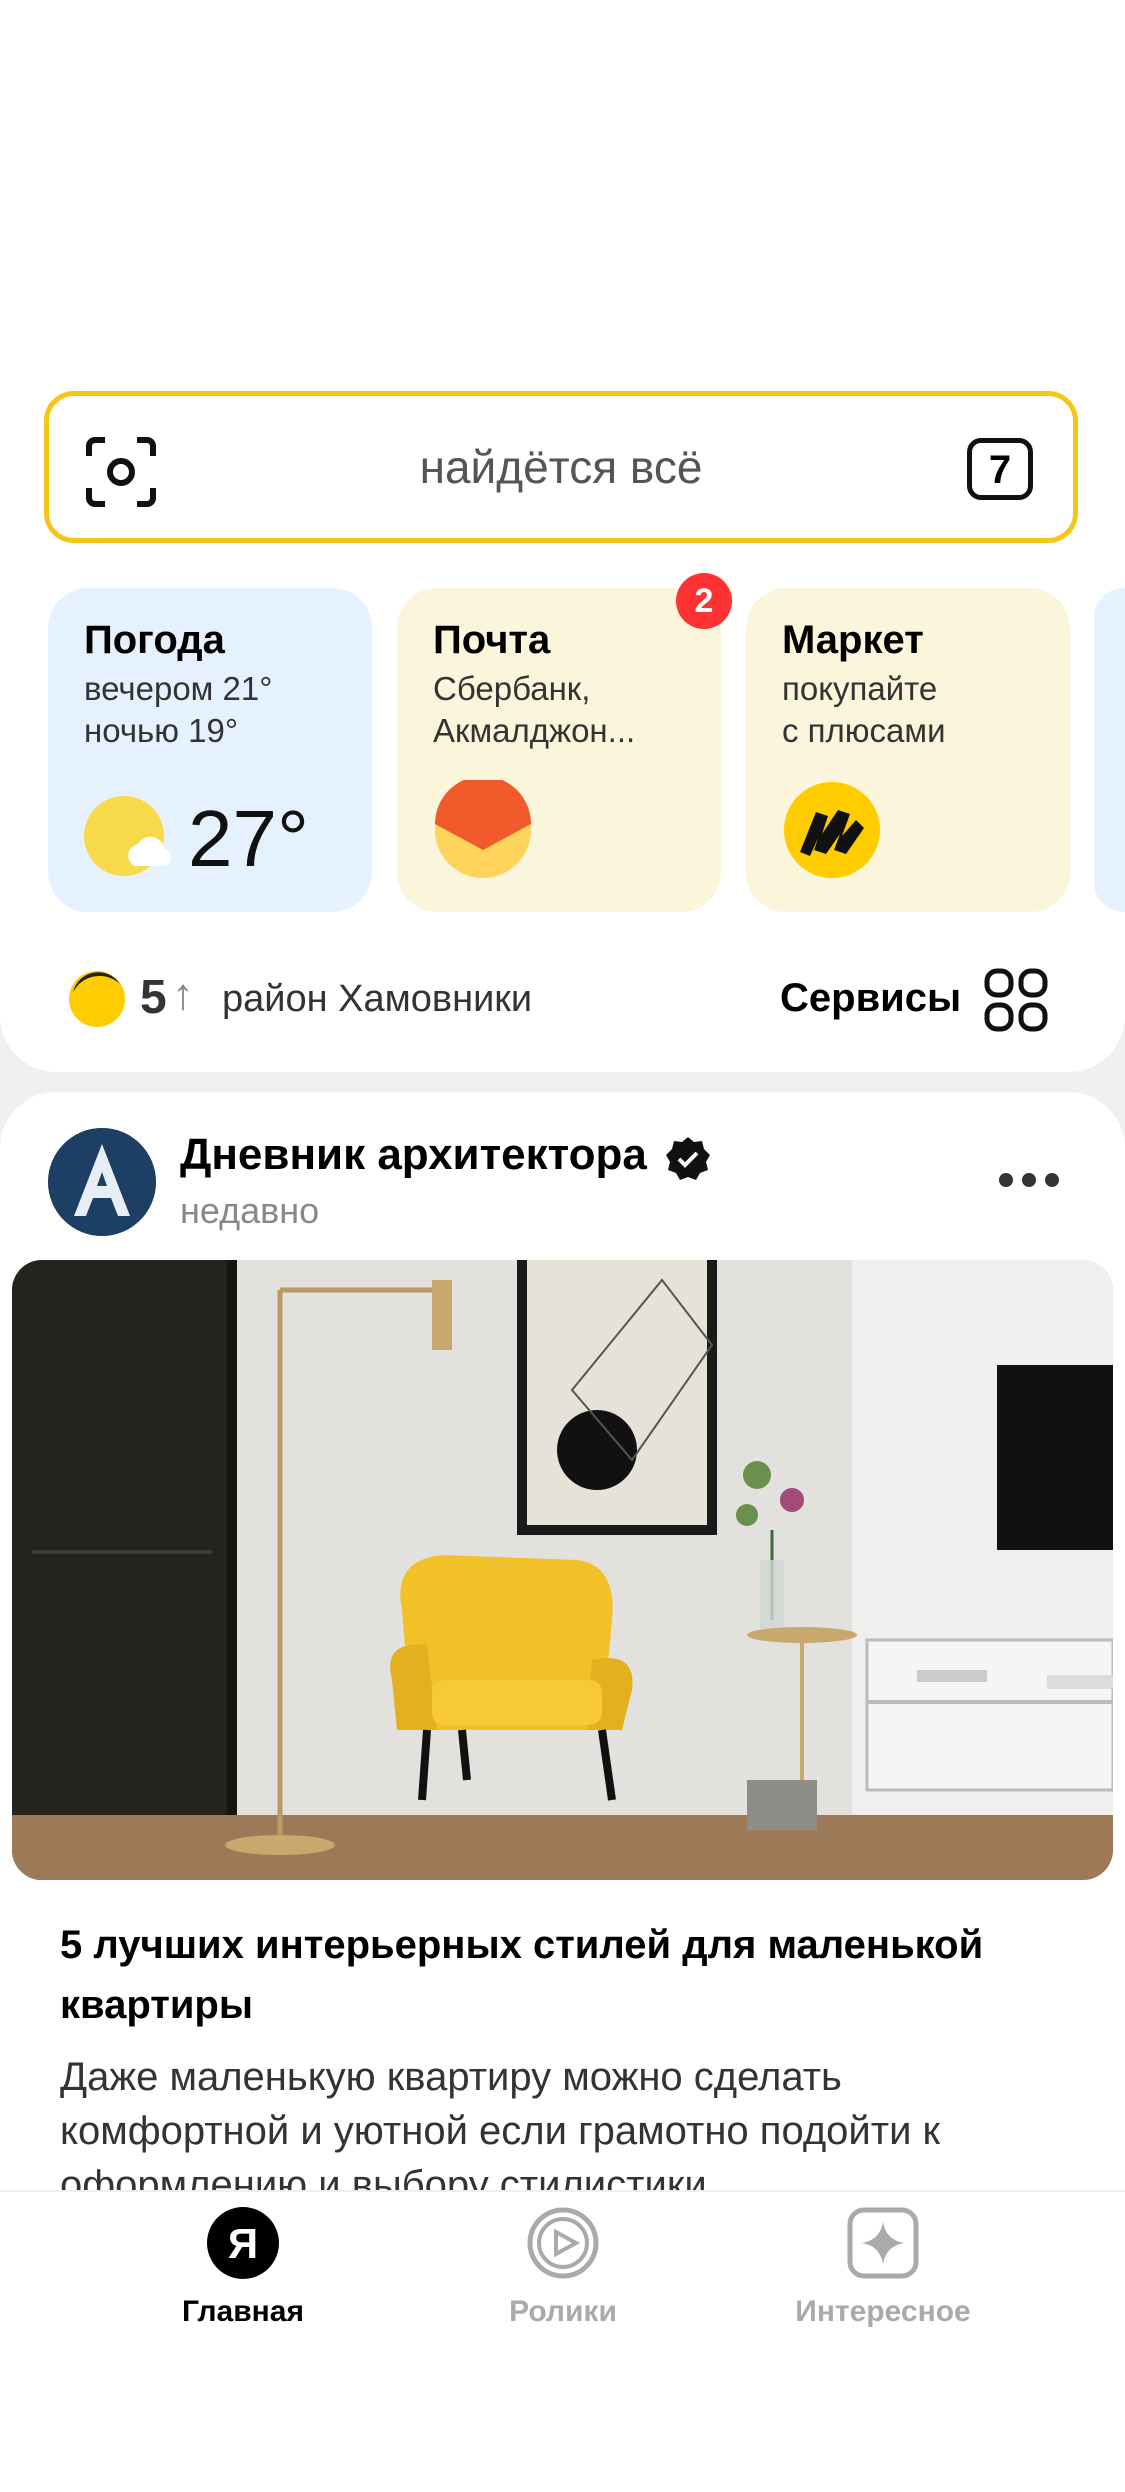  I want to click on bottom-tab-bar: Я Главная Ролики Интересное, so click(562, 2314).